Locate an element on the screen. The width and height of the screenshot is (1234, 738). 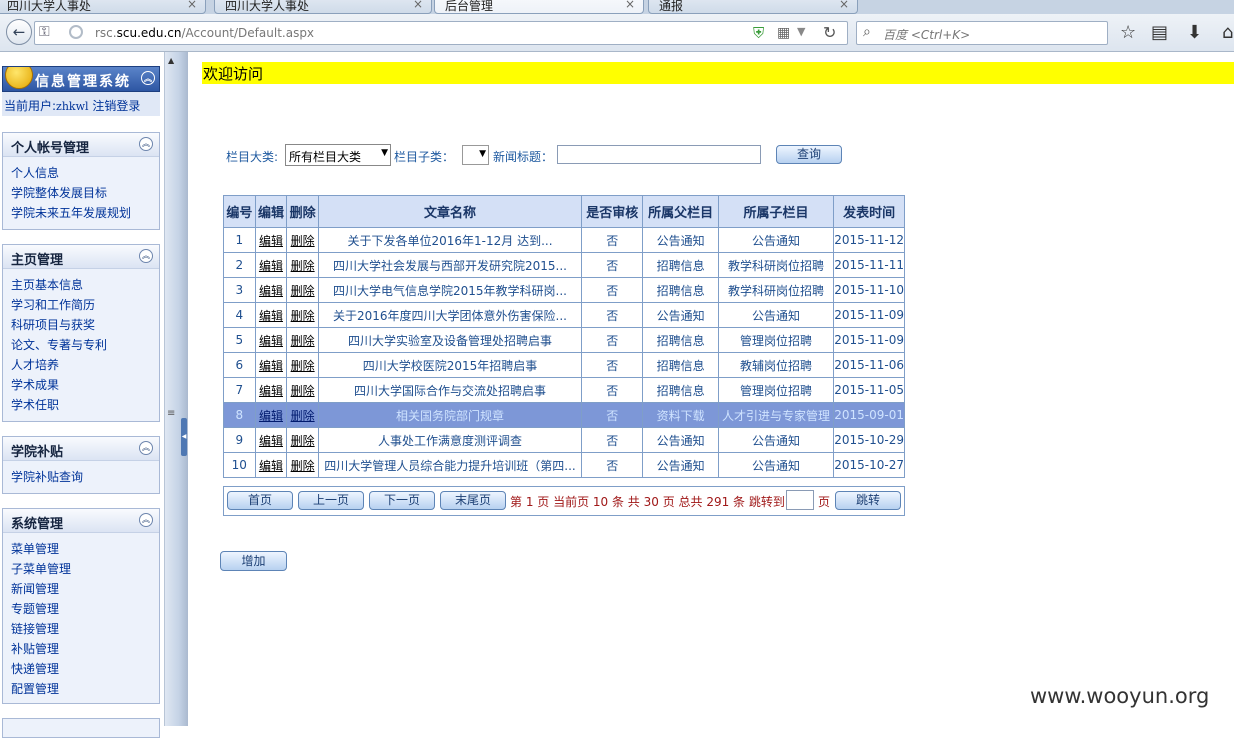
menu-item-config-manage: 配置管理 is located at coordinates (85, 689).